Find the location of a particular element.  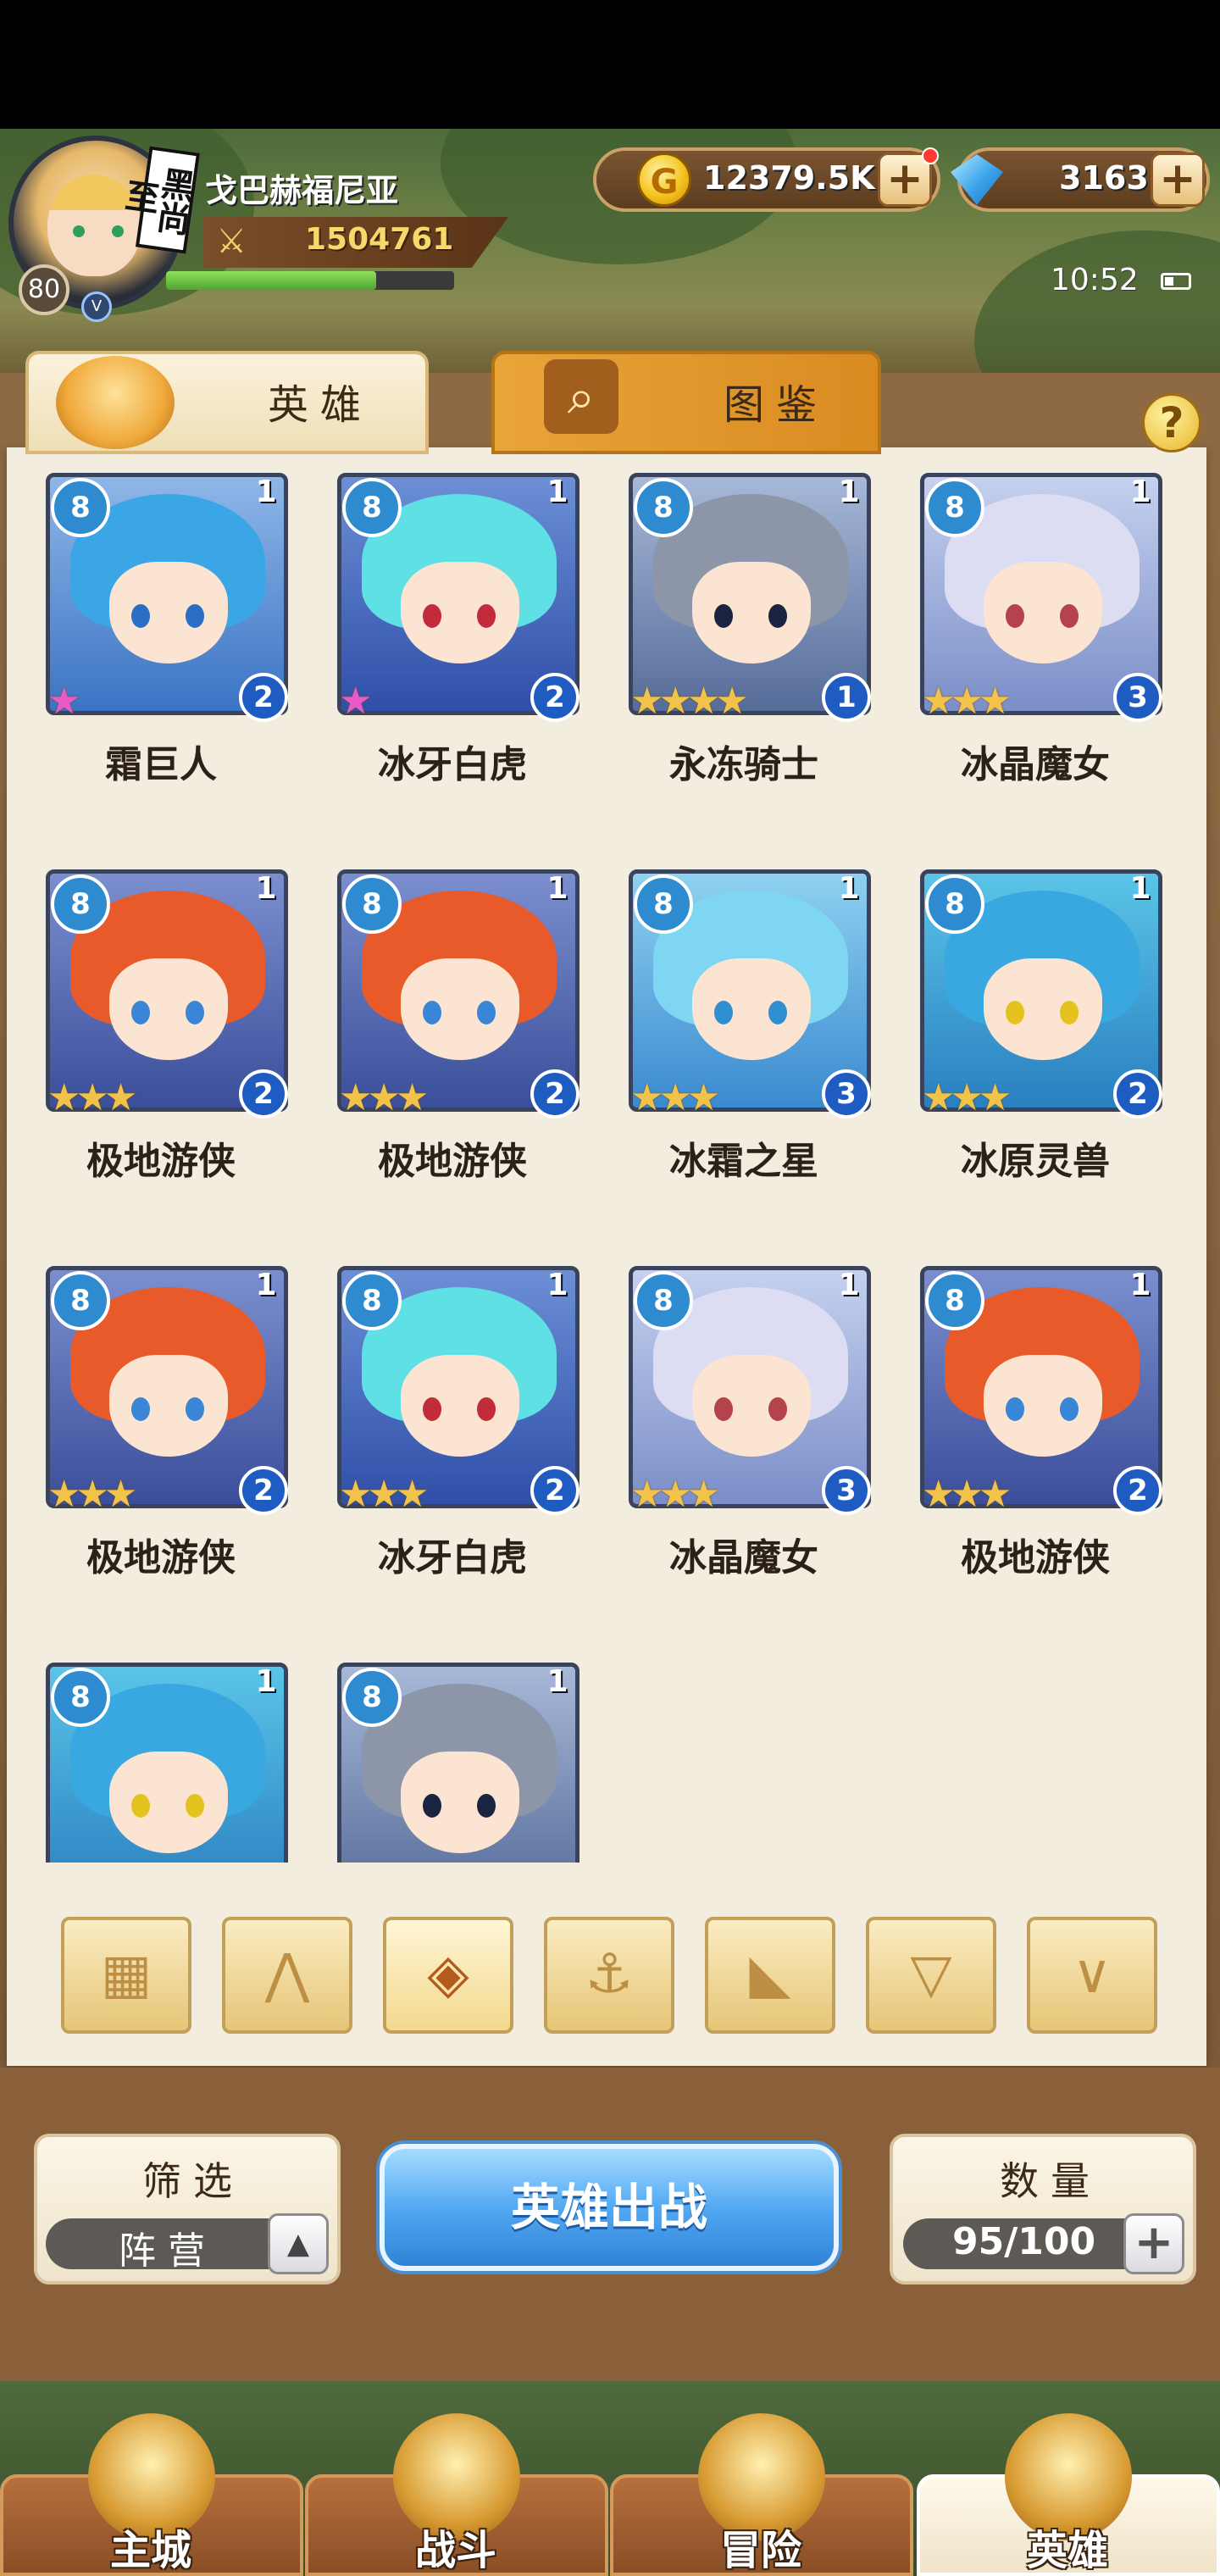

gold-value: 12379.5K is located at coordinates (789, 178).